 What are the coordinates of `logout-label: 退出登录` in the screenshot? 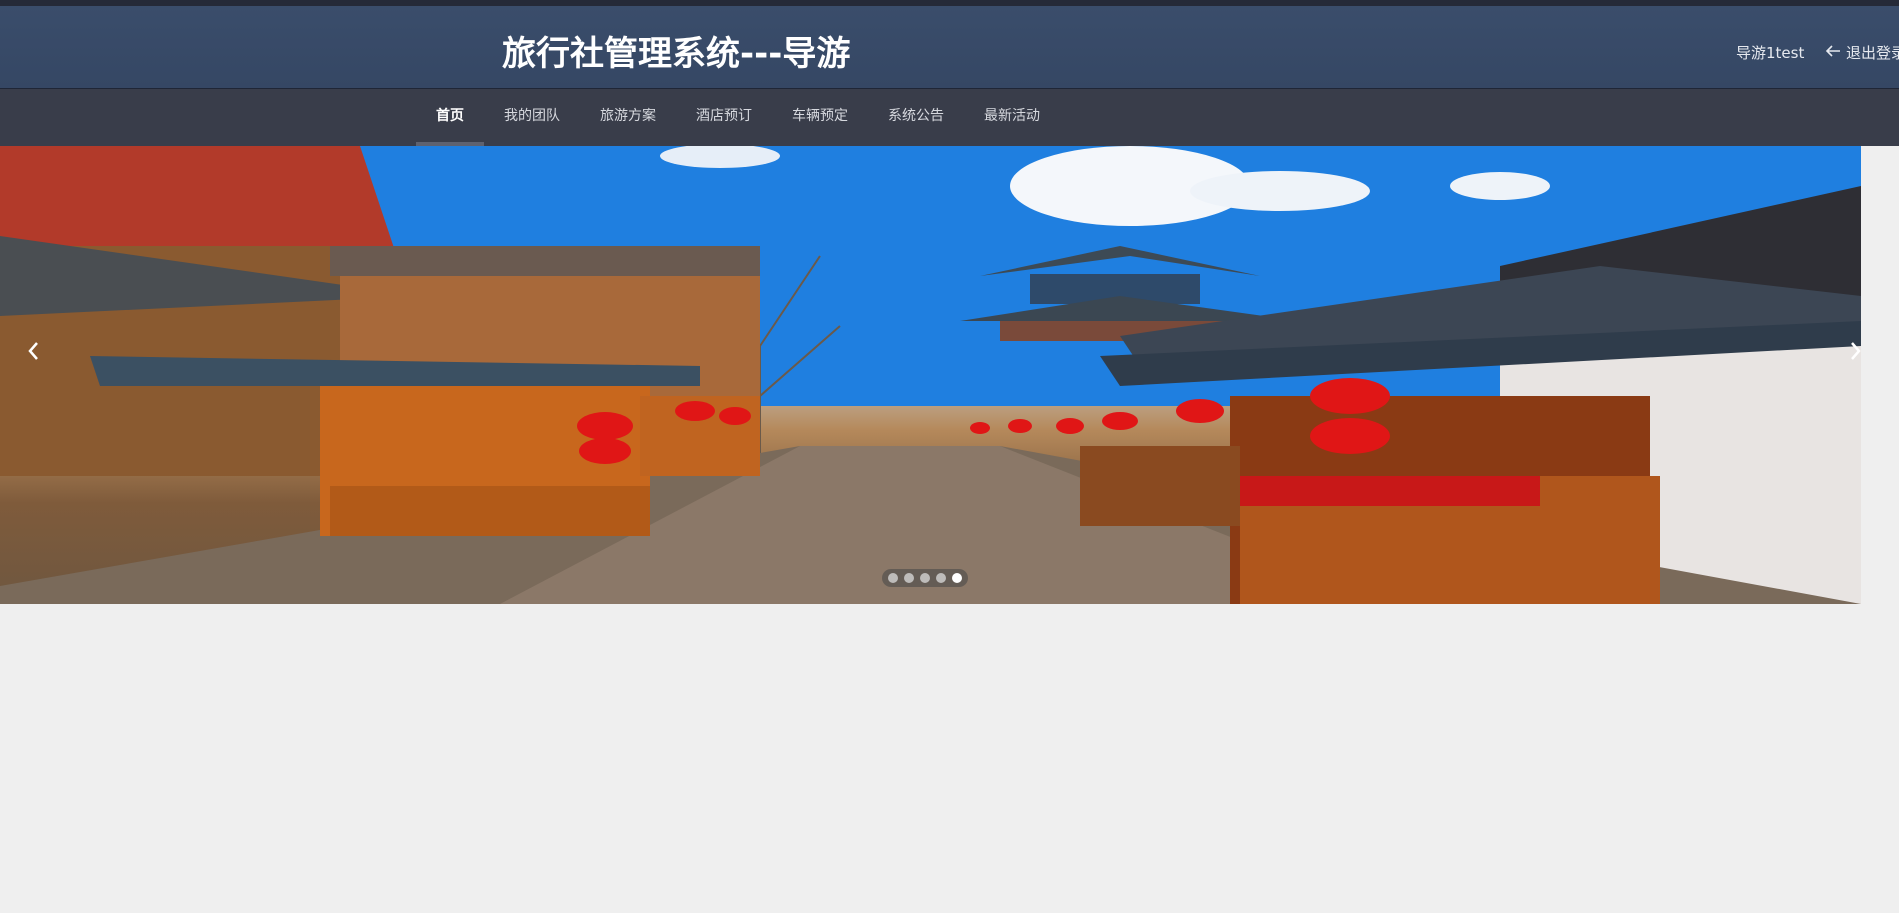 It's located at (1872, 53).